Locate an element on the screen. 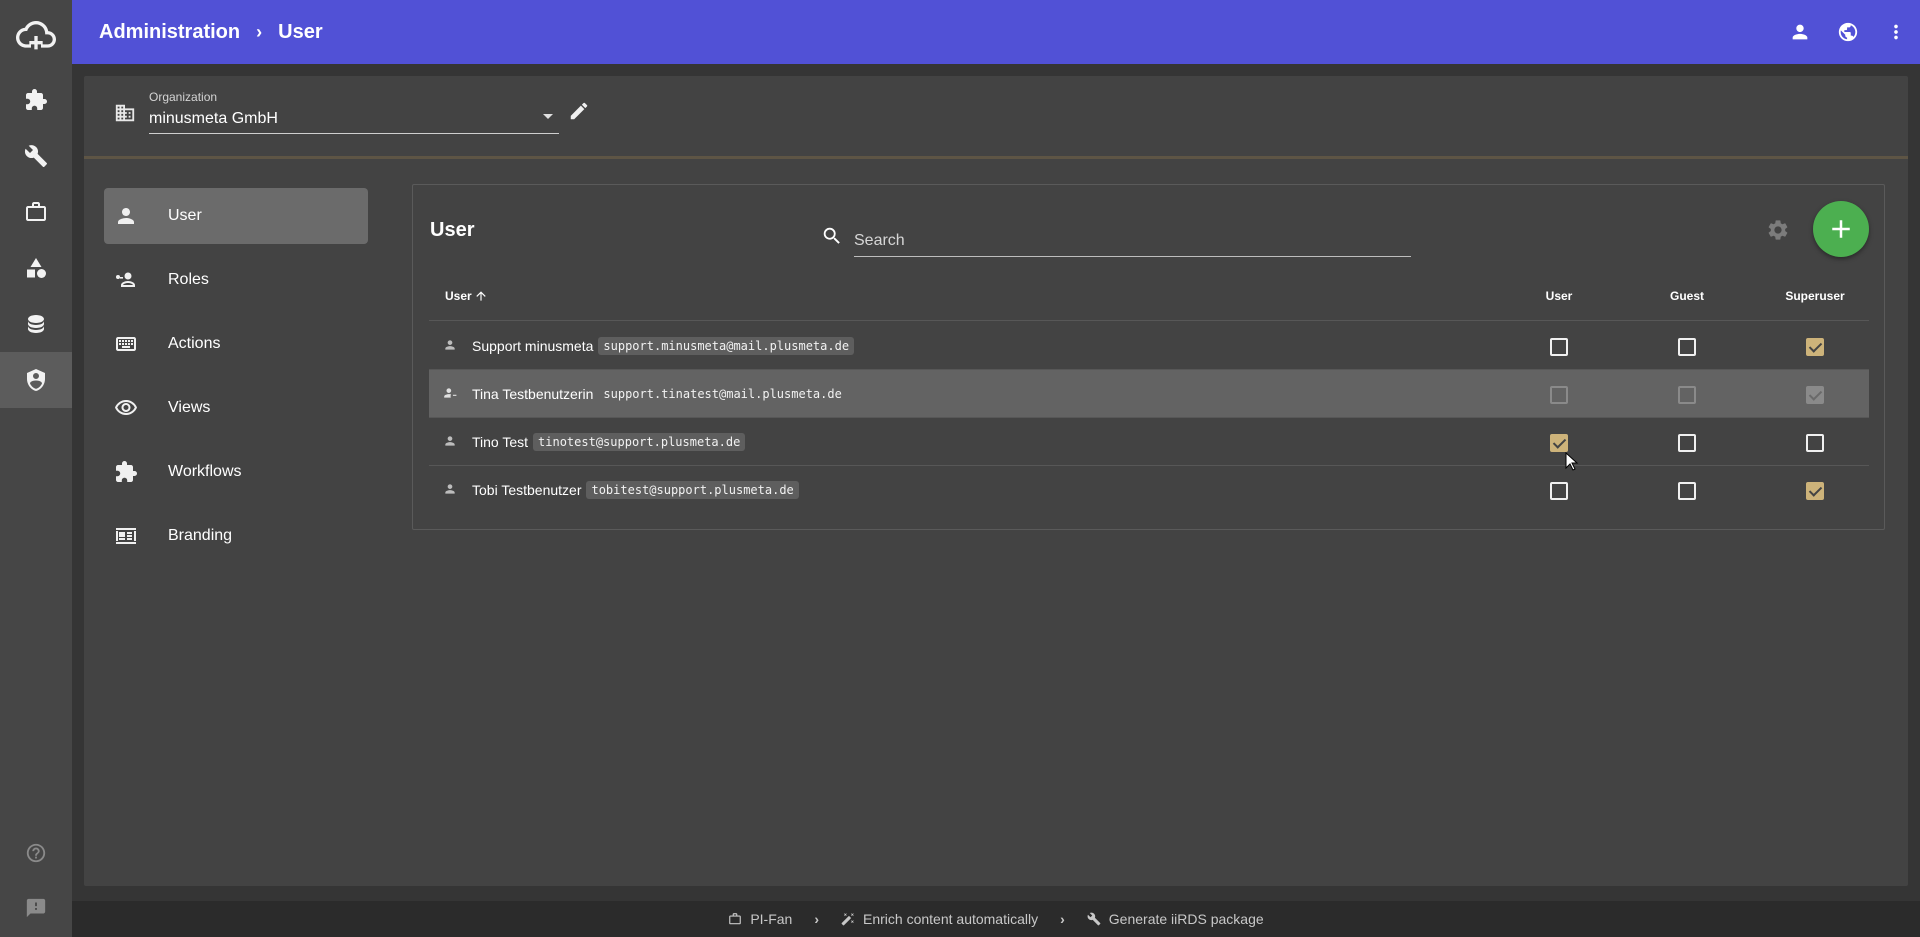  language-icon is located at coordinates (1848, 32).